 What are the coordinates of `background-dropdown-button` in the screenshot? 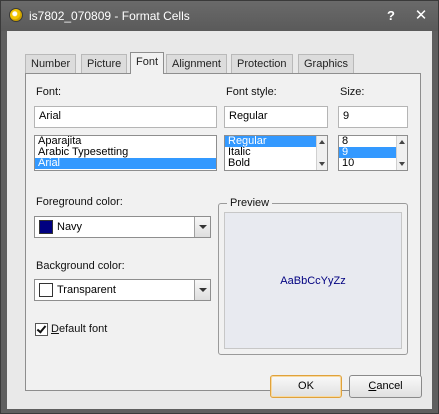 It's located at (202, 290).